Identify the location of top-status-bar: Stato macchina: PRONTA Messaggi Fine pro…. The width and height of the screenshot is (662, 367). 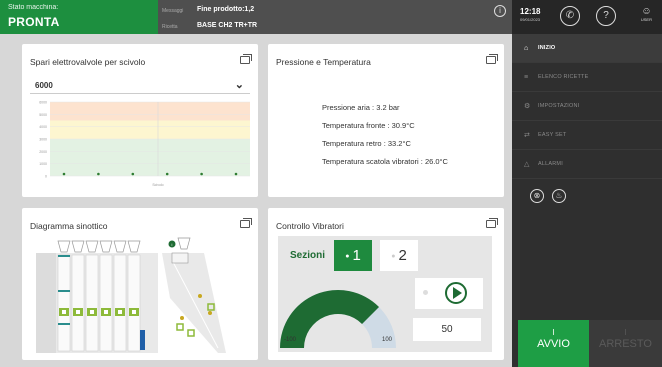
(256, 17).